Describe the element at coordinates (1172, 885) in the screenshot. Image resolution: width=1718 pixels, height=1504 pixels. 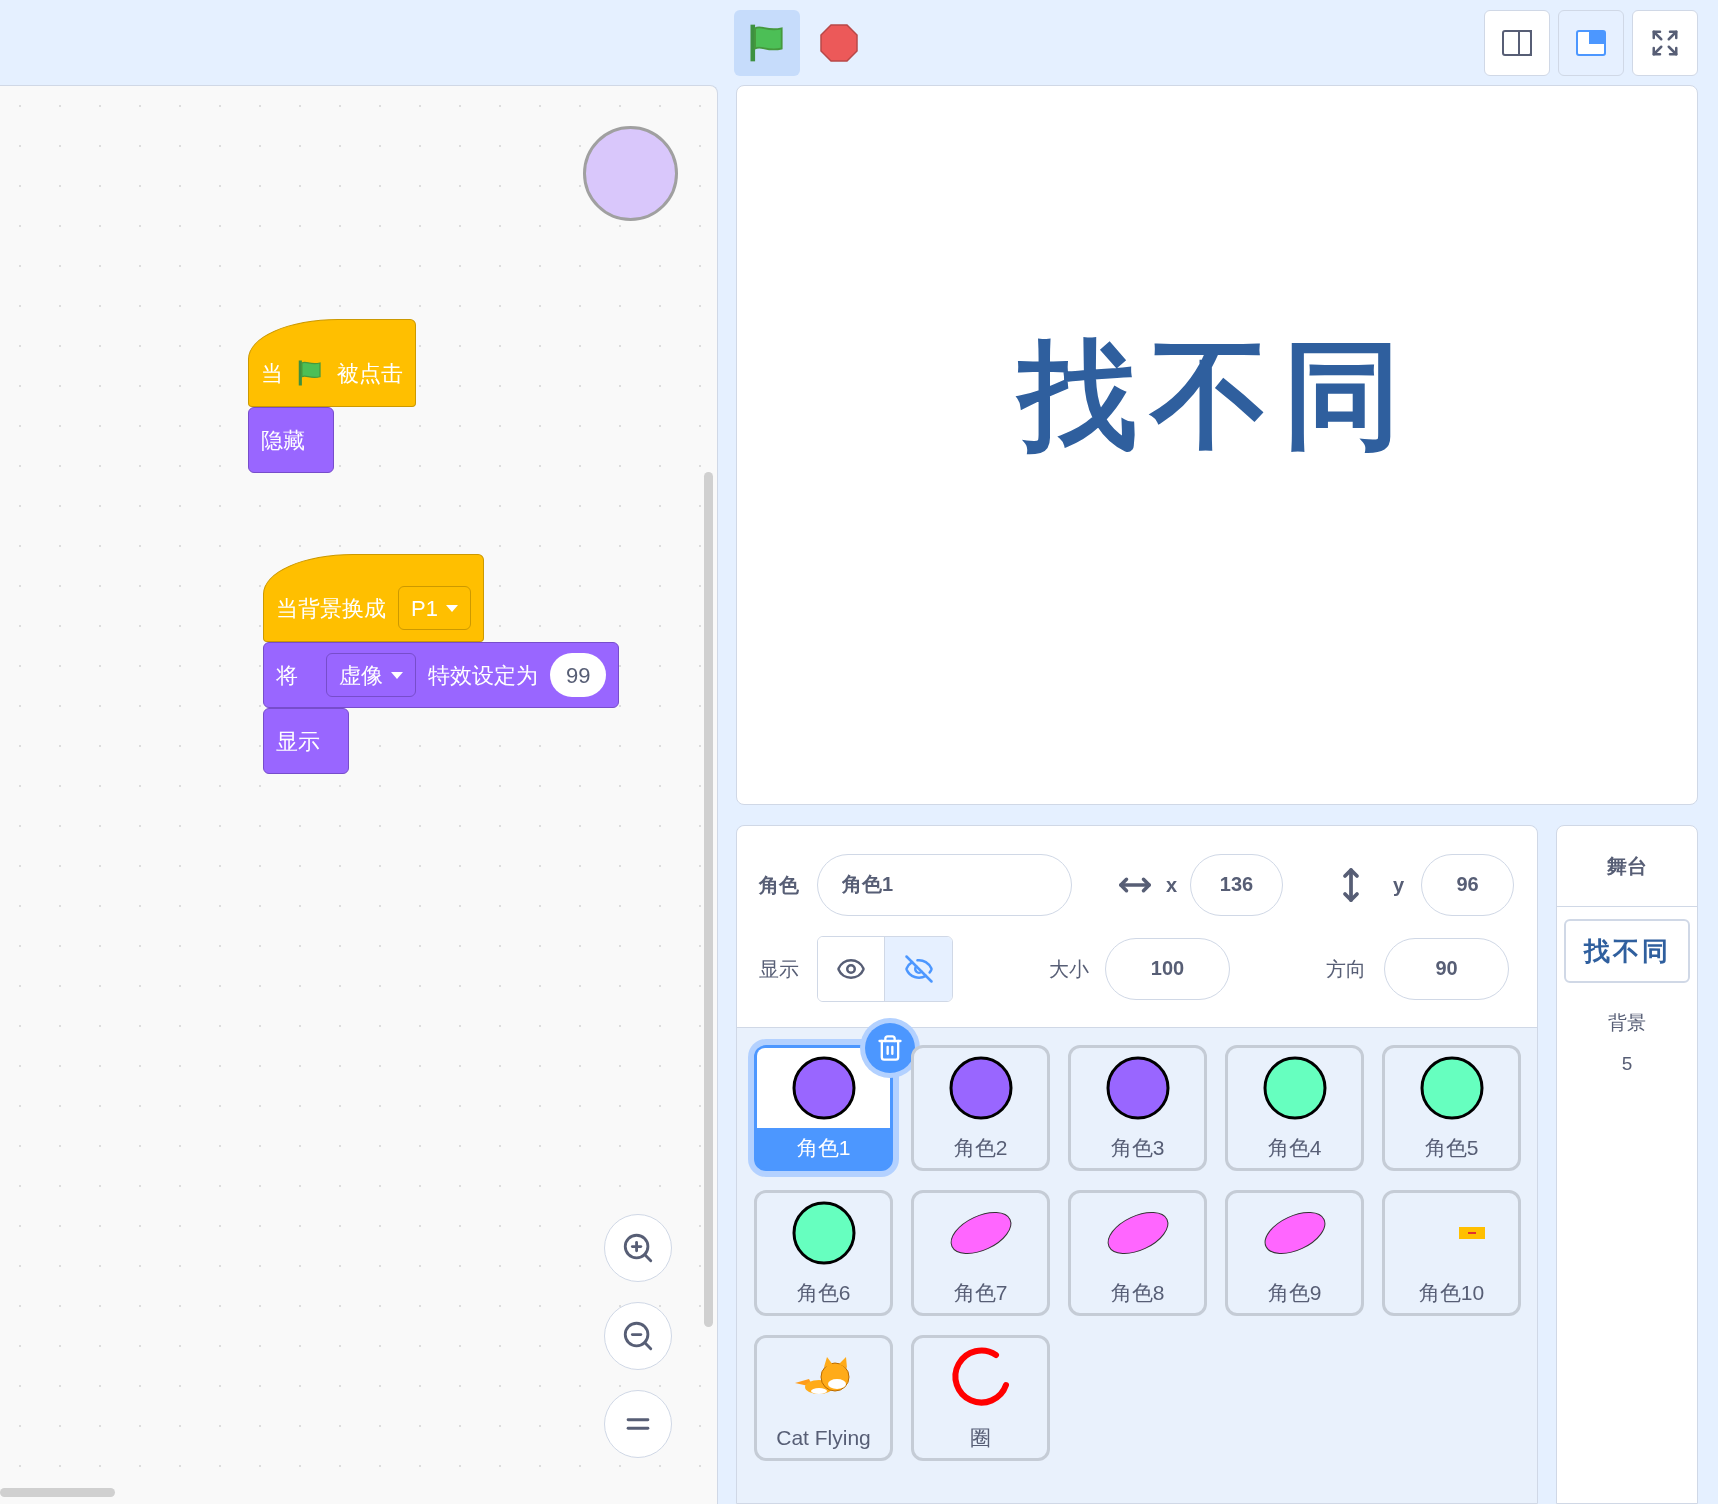
I see `x-label: x` at that location.